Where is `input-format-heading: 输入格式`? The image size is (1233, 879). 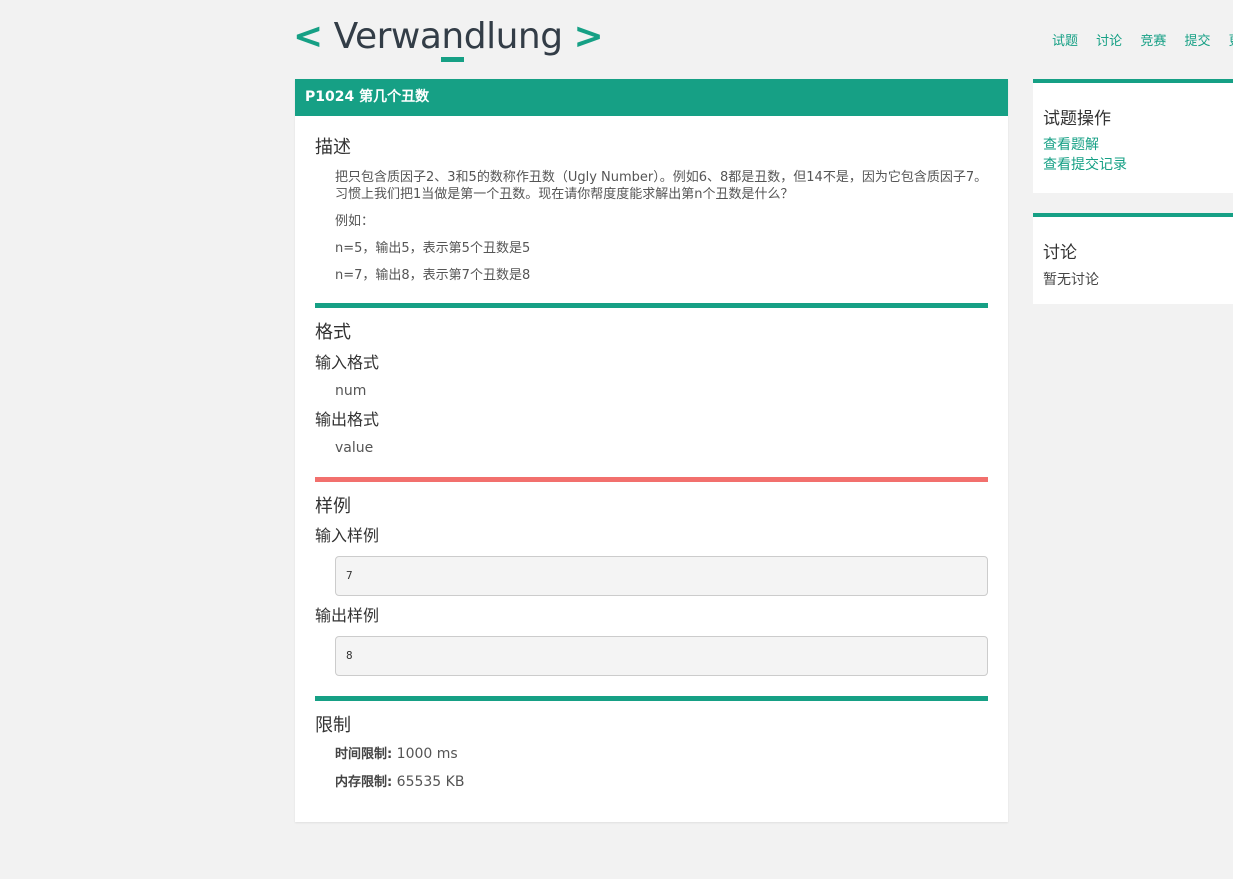 input-format-heading: 输入格式 is located at coordinates (347, 362).